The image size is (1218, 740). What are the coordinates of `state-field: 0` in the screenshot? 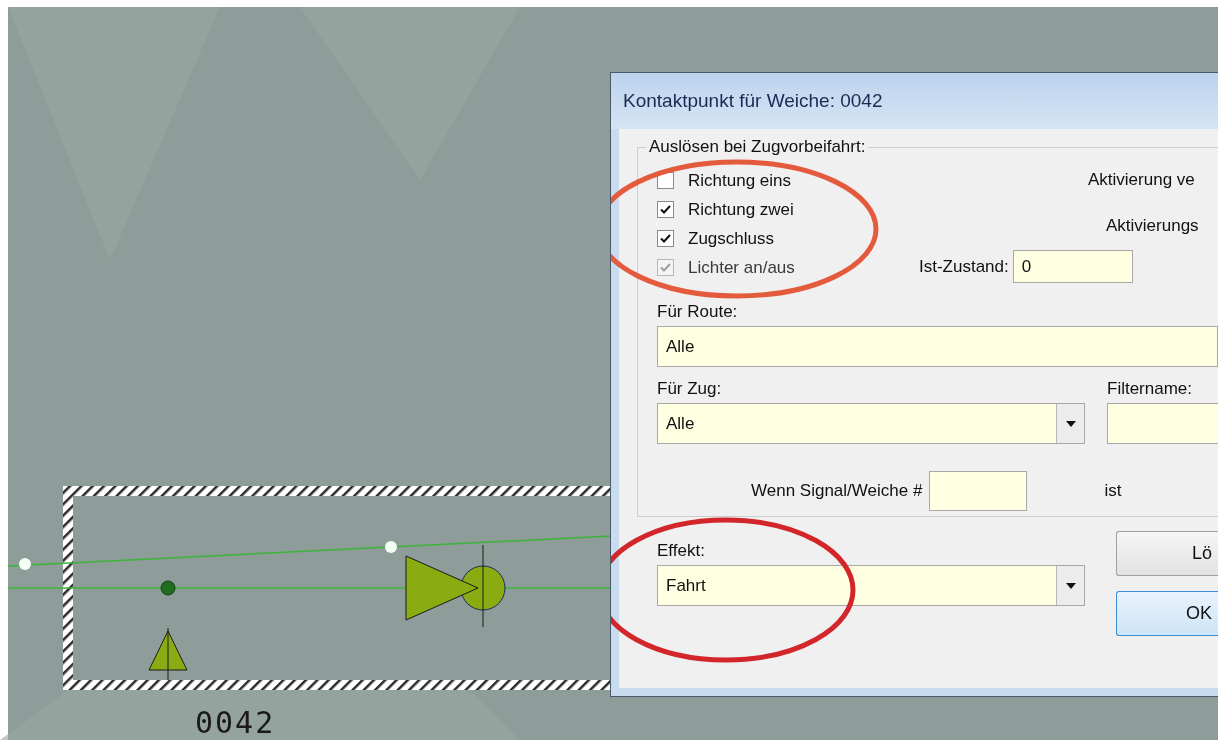 It's located at (1072, 266).